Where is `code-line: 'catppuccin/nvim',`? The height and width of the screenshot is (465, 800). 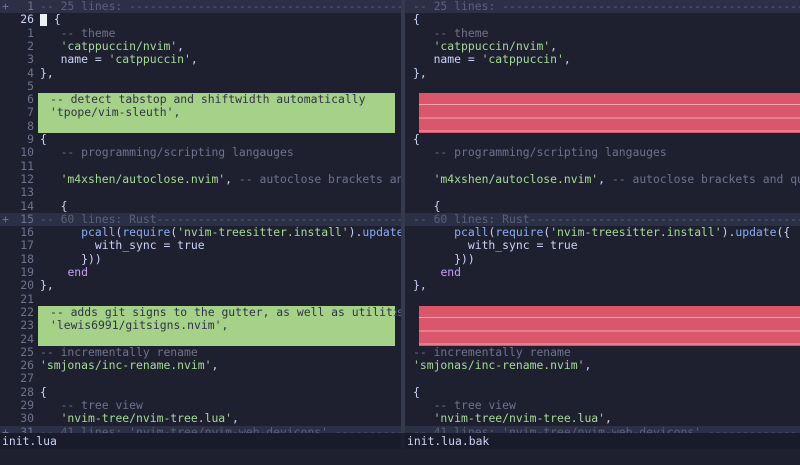
code-line: 'catppuccin/nvim', is located at coordinates (602, 46).